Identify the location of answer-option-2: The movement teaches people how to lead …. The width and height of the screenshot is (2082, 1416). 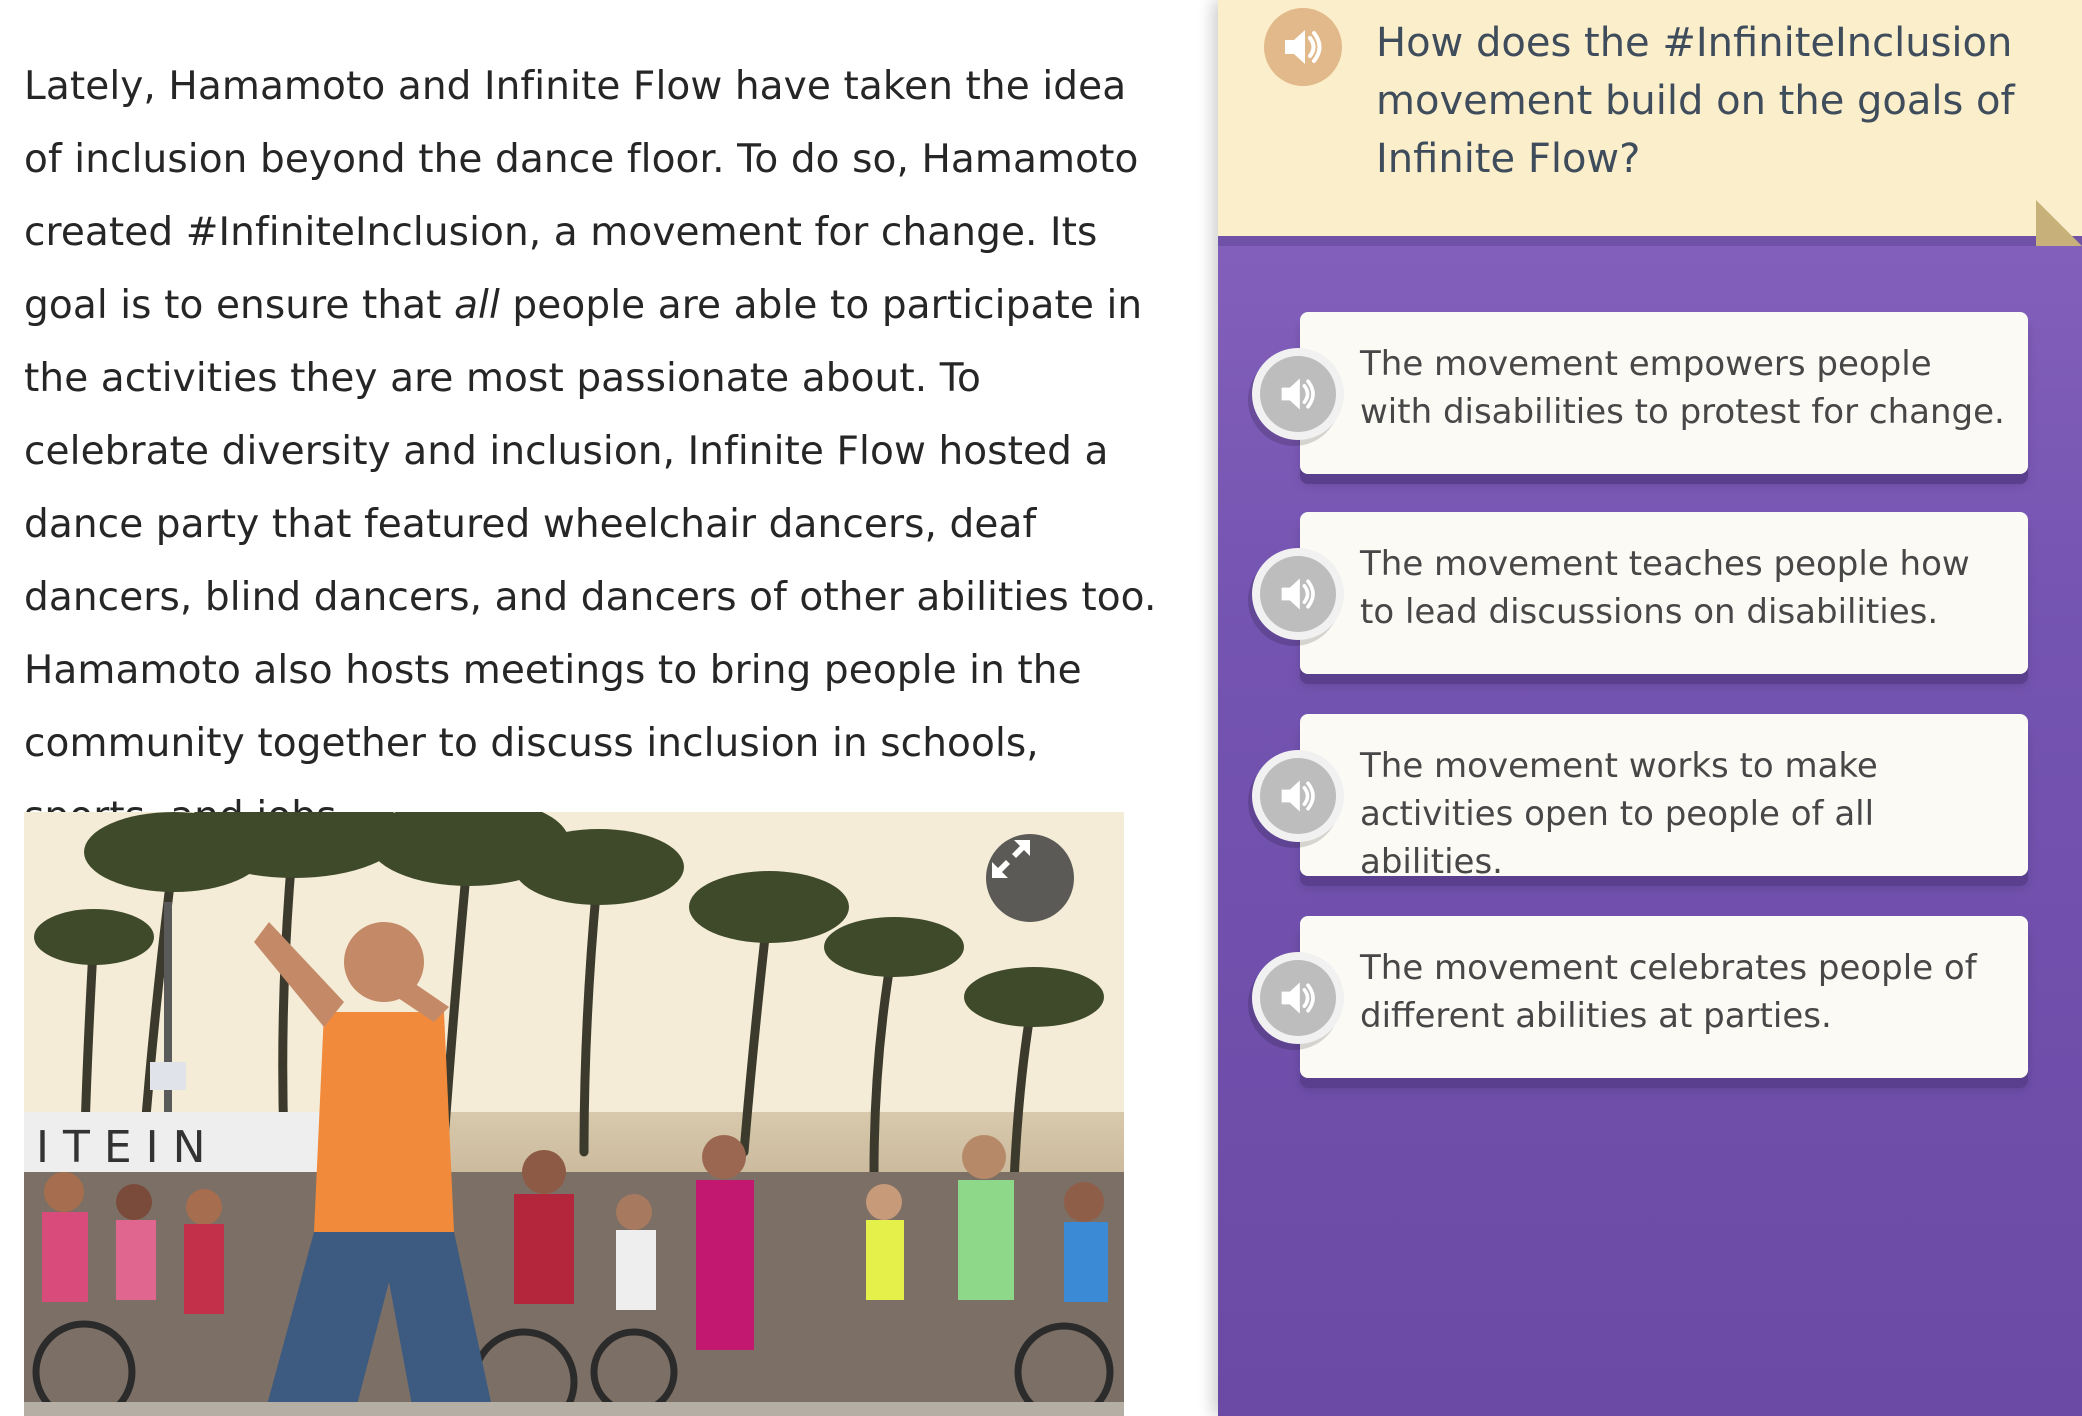
(1640, 593).